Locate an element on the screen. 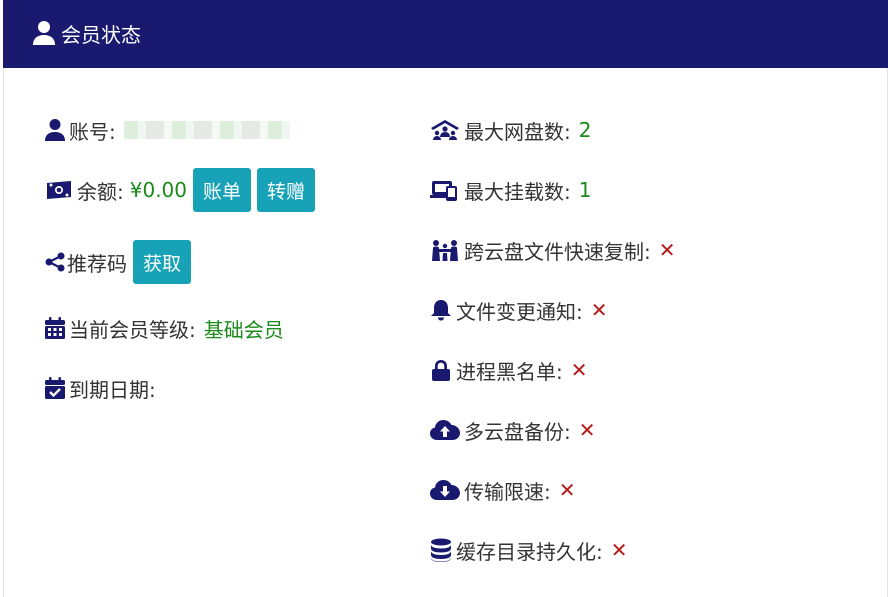 Image resolution: width=888 pixels, height=597 pixels. balance-label: 余额: is located at coordinates (100, 191).